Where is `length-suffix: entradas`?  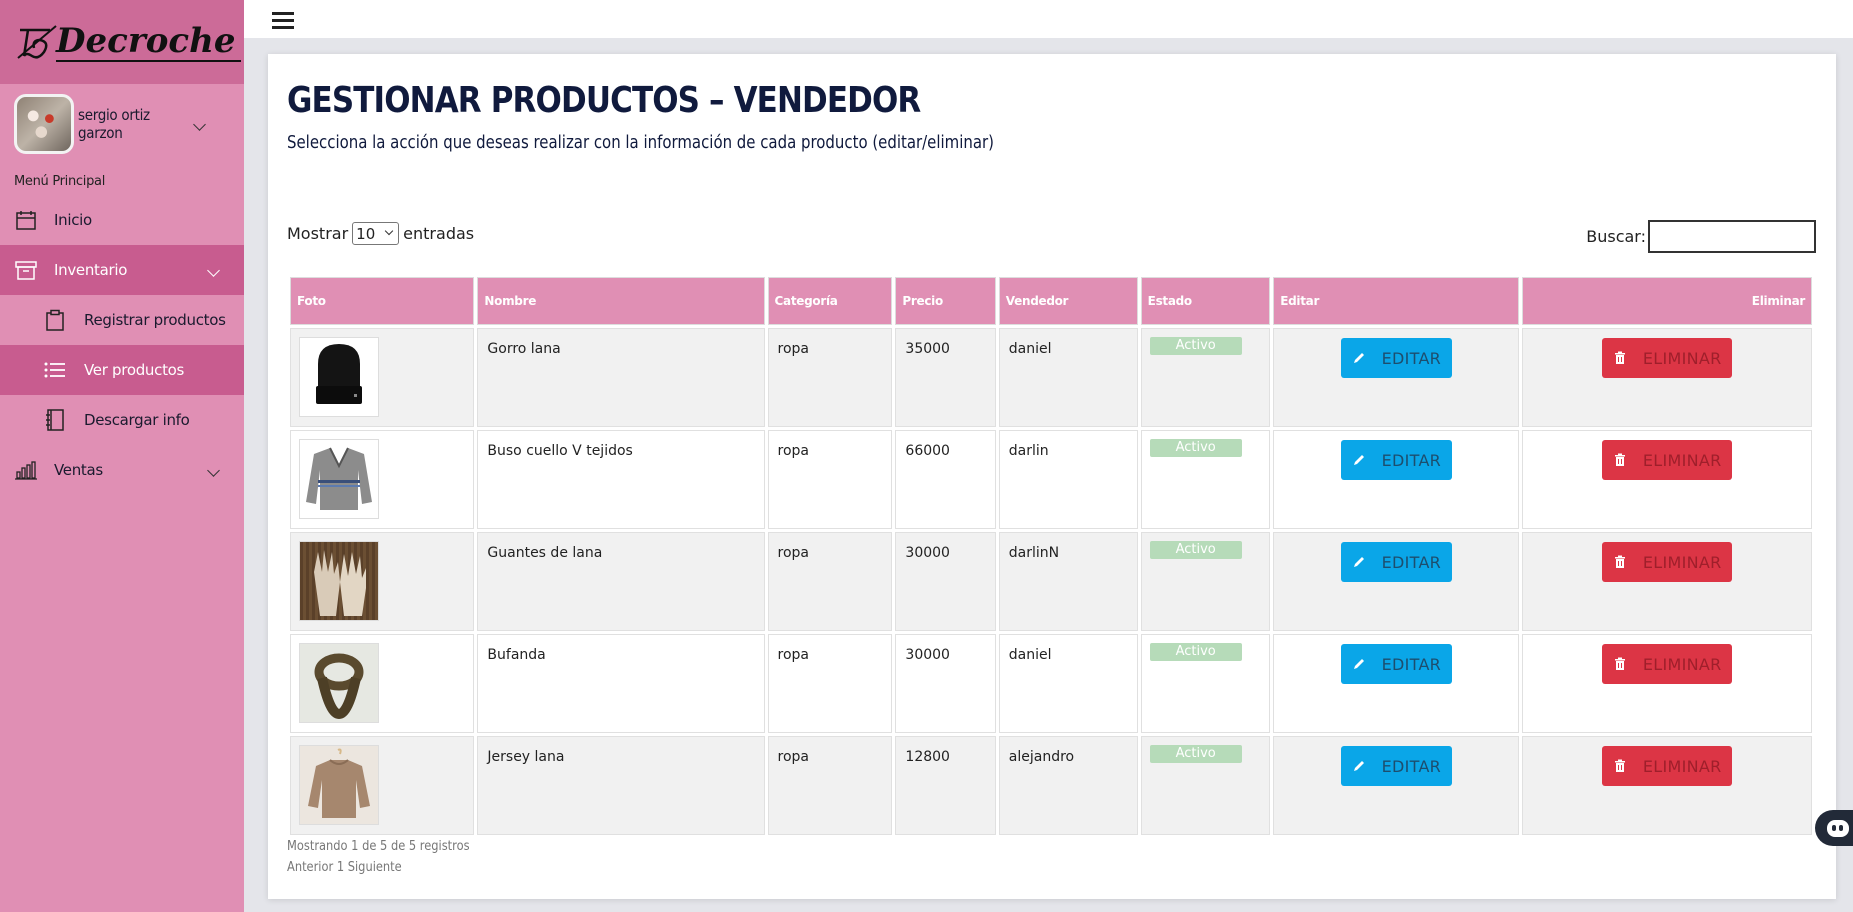 length-suffix: entradas is located at coordinates (439, 233).